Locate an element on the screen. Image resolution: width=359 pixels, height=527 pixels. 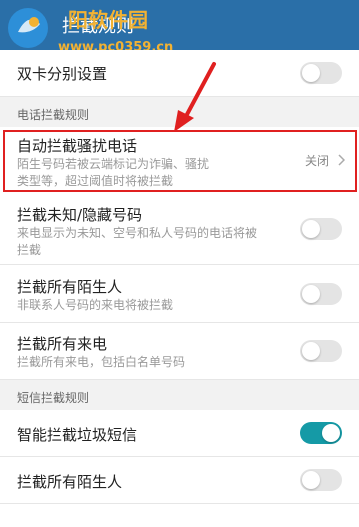
section-label: 电话拦截规则 is located at coordinates (53, 115).